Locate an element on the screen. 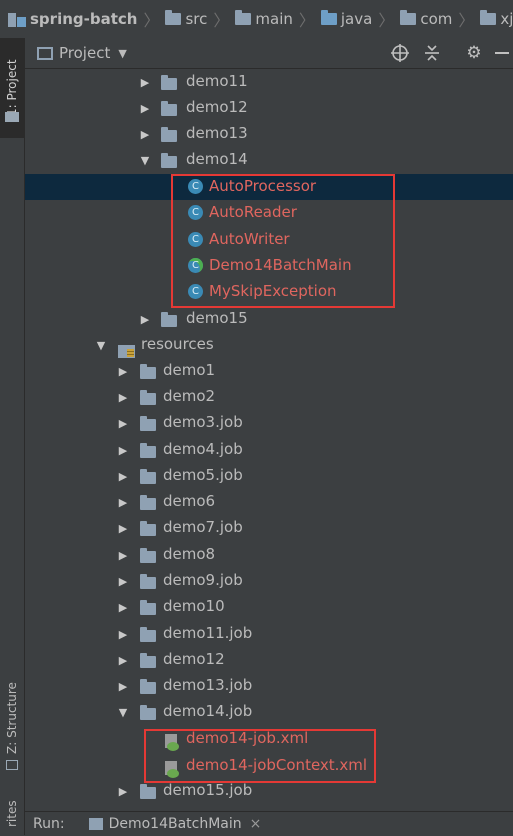 This screenshot has width=513, height=836. tree-item-demo13: ▶ demo13 is located at coordinates (269, 134).